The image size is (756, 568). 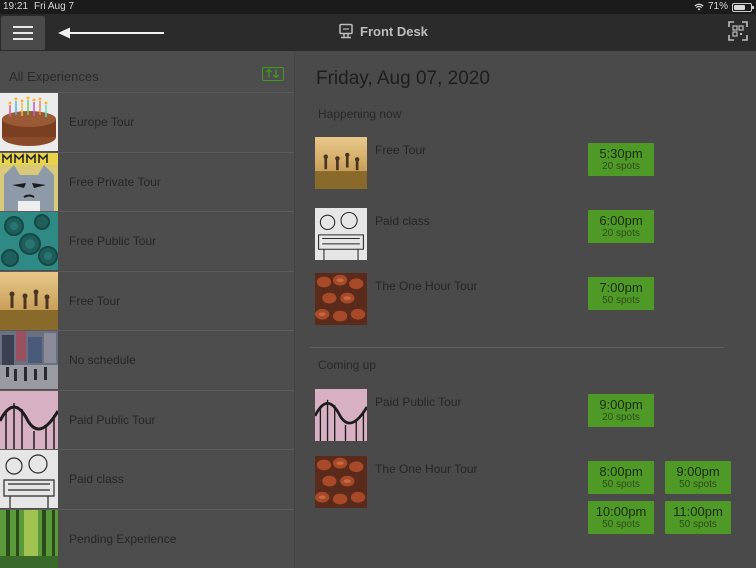 I want to click on tour-row: Paid Public Tour, so click(x=525, y=417).